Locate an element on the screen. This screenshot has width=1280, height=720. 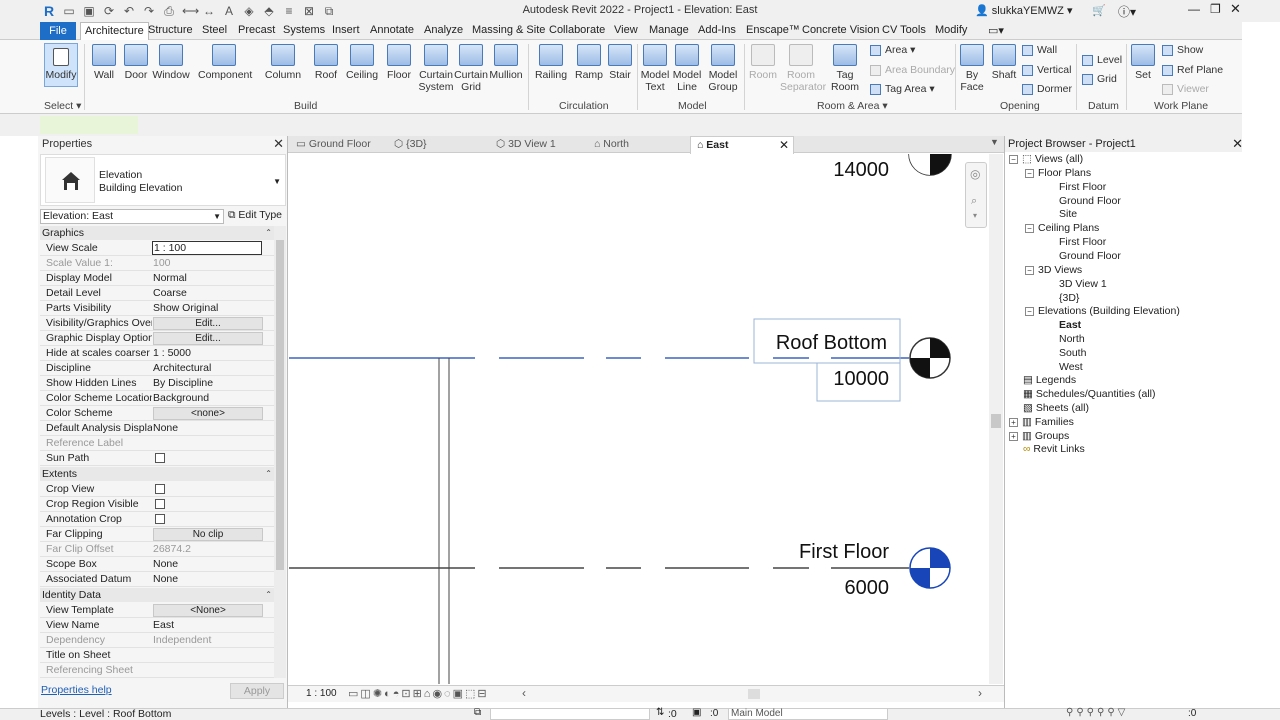
area-button: Area ▾ is located at coordinates (892, 50).